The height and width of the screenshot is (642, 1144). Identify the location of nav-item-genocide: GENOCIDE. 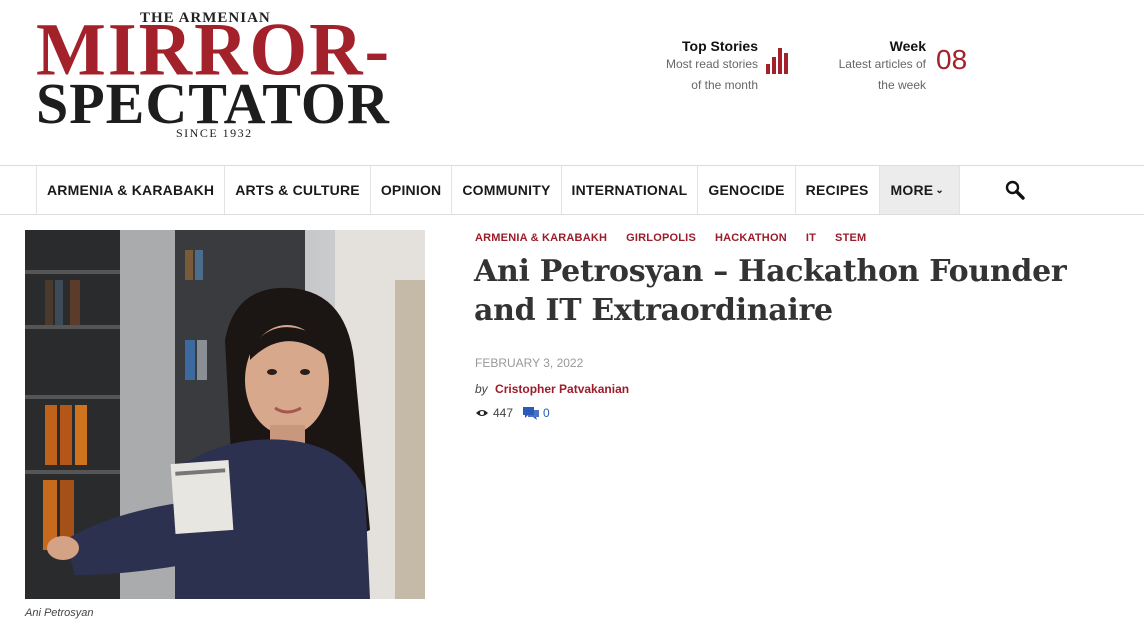
(747, 190).